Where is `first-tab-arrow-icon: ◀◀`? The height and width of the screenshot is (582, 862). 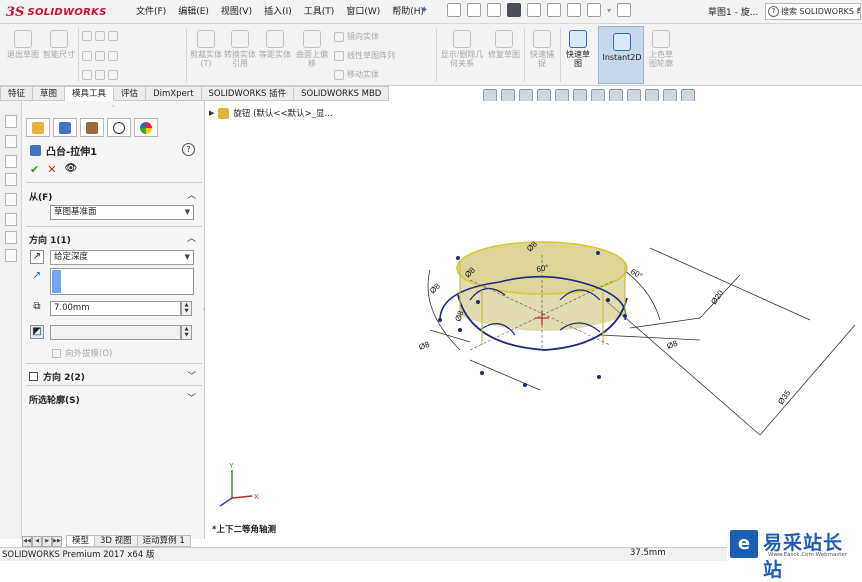 first-tab-arrow-icon: ◀◀ is located at coordinates (27, 541).